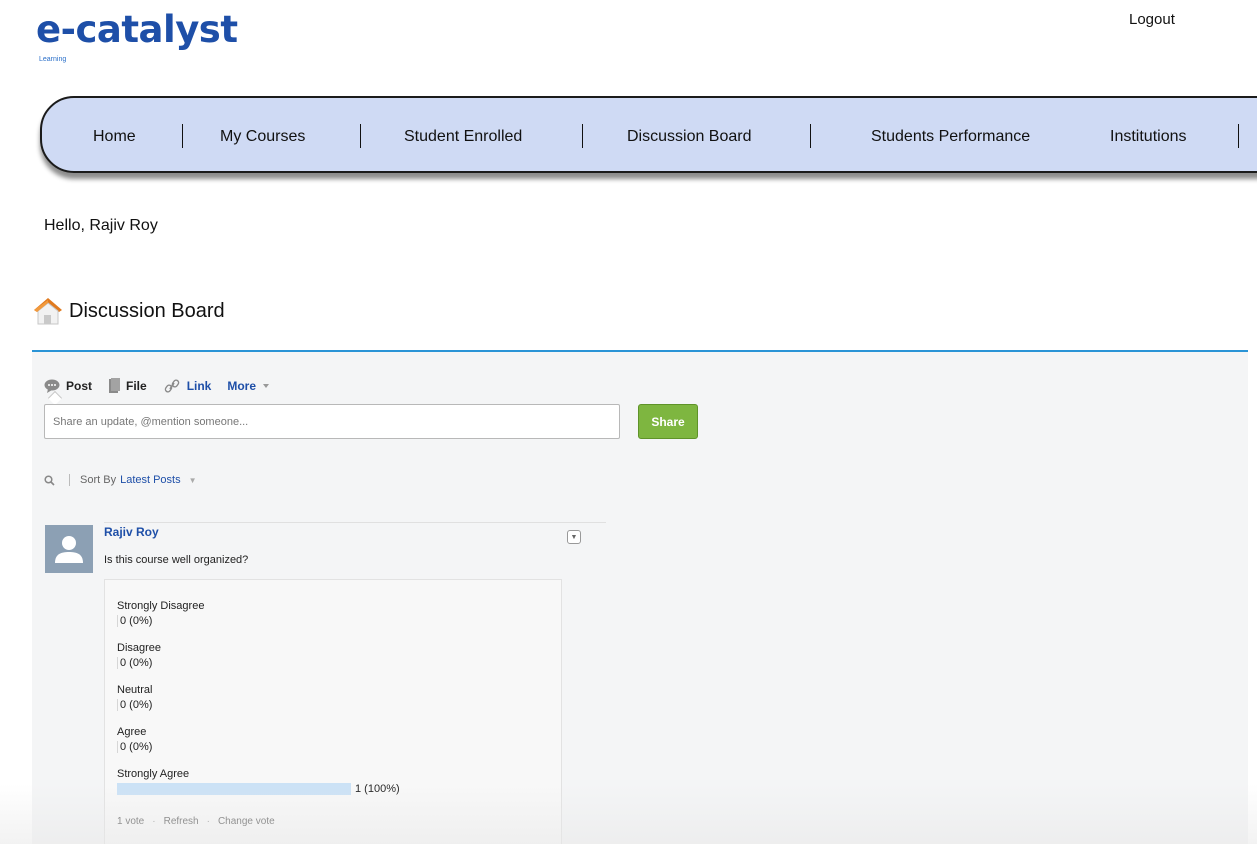  Describe the element at coordinates (147, 310) in the screenshot. I see `page-title: Discussion Board` at that location.